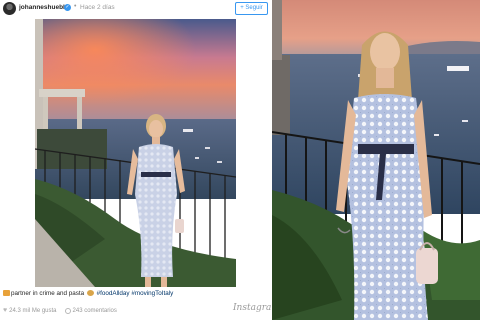  What do you see at coordinates (67, 310) in the screenshot?
I see `comment-icon` at bounding box center [67, 310].